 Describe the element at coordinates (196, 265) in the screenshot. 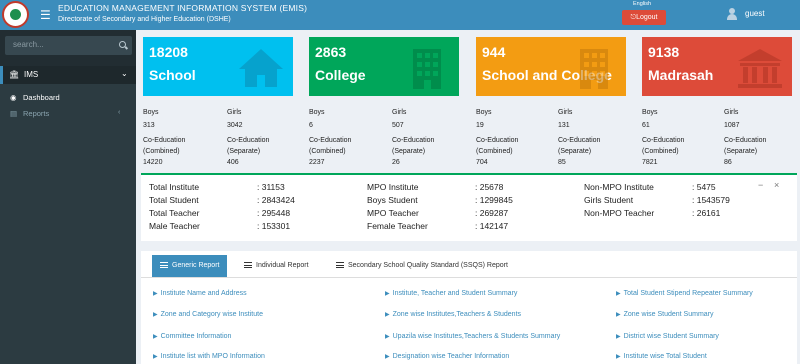

I see `tab-label: Generic Report` at that location.